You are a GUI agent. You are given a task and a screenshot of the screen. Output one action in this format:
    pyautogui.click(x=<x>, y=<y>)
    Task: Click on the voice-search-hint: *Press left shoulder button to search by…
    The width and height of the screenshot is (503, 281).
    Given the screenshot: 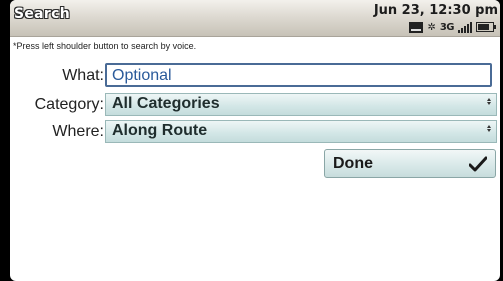 What is the action you would take?
    pyautogui.click(x=105, y=46)
    